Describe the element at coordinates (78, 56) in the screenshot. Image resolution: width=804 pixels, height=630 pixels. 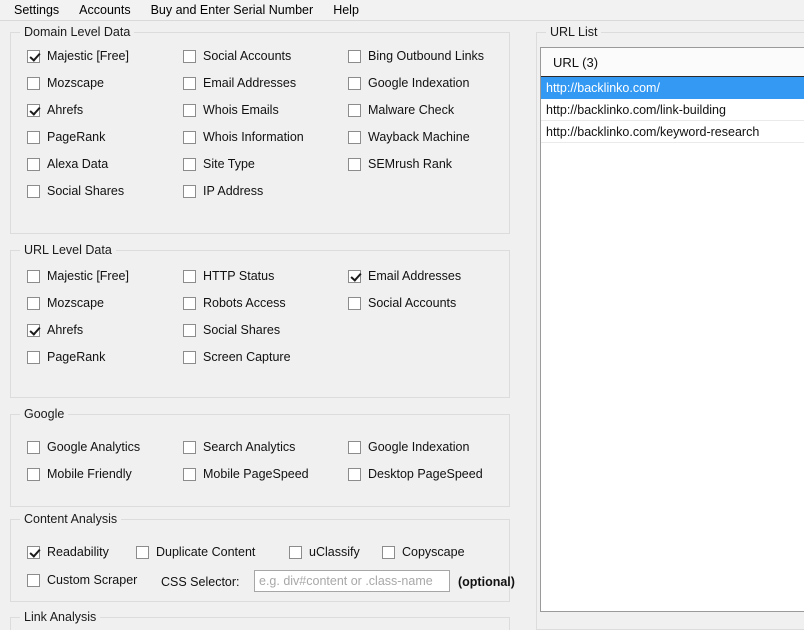
I see `checkbox-row-majestic-free-domain: Majestic [Free]` at that location.